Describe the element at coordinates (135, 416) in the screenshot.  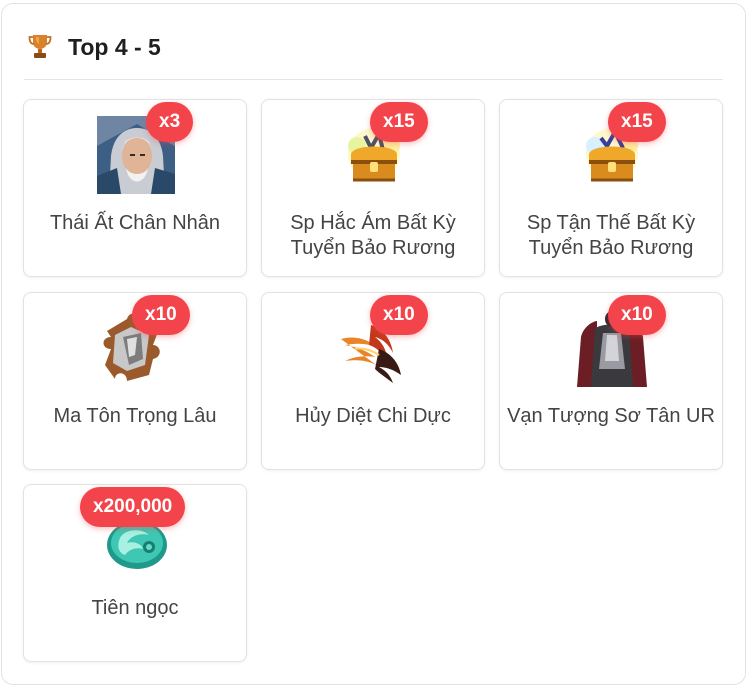
I see `item-name: Ma Tôn Trọng Lâu` at that location.